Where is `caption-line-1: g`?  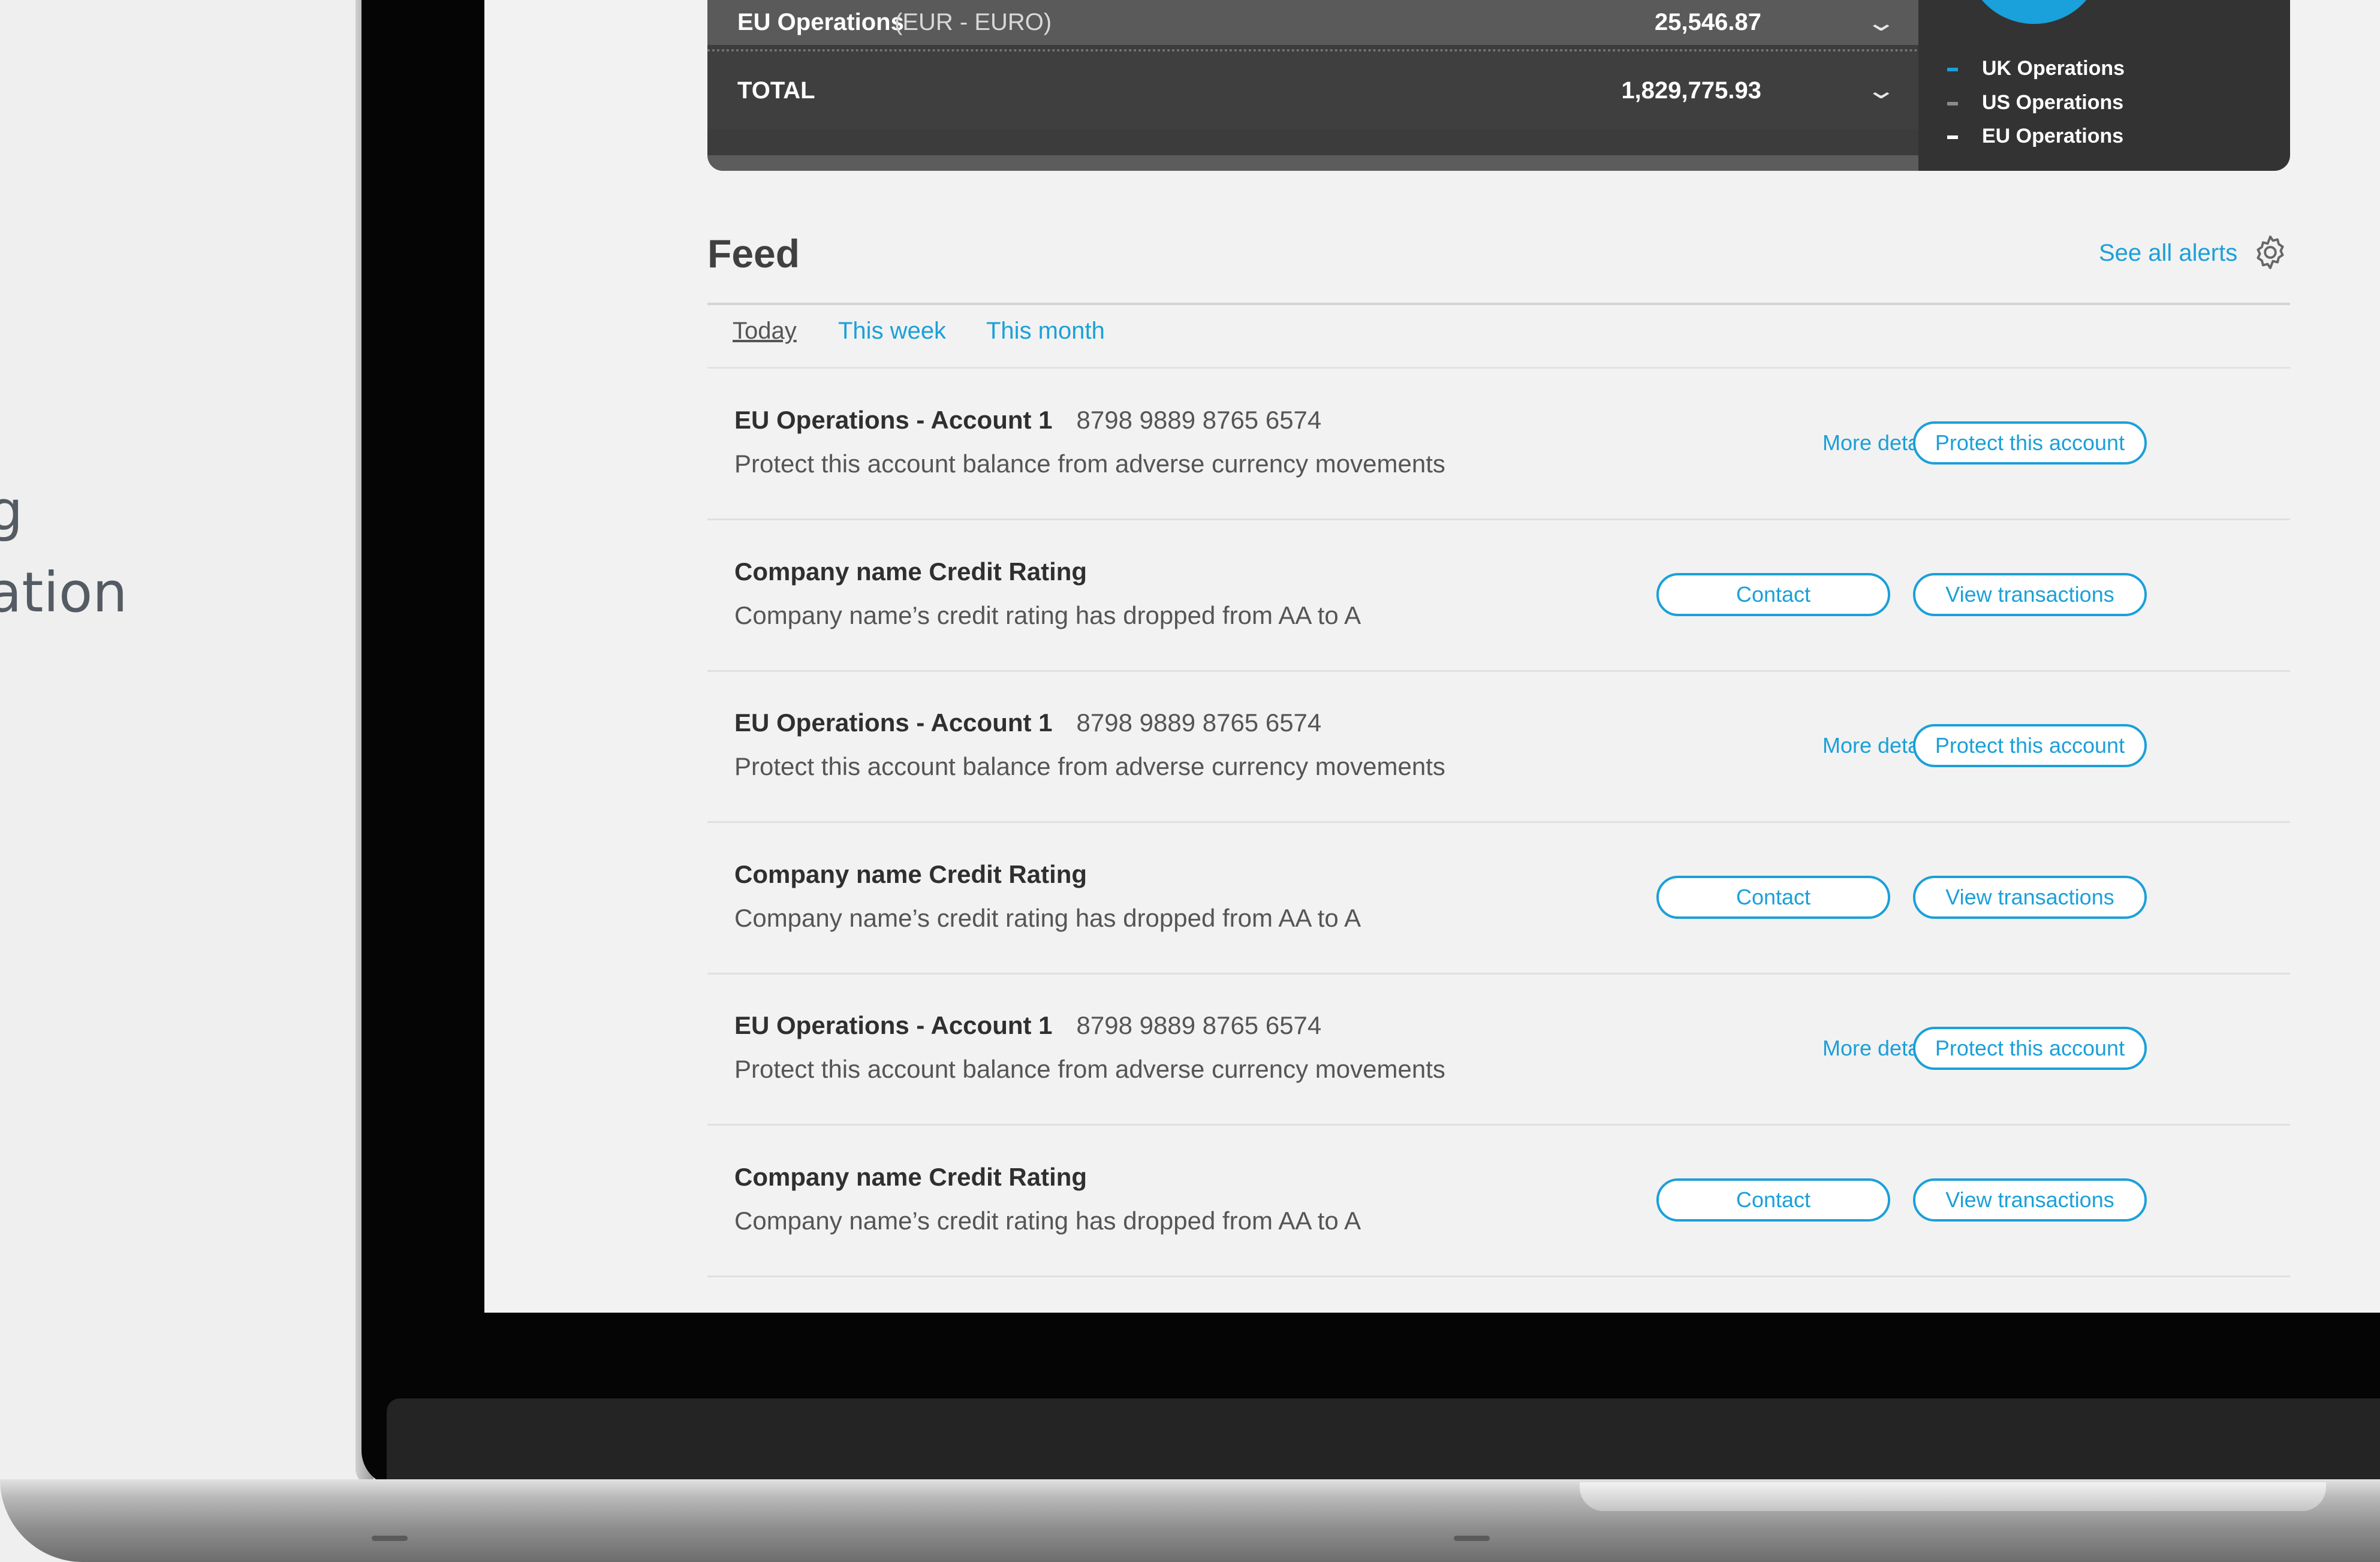
caption-line-1: g is located at coordinates (11, 511).